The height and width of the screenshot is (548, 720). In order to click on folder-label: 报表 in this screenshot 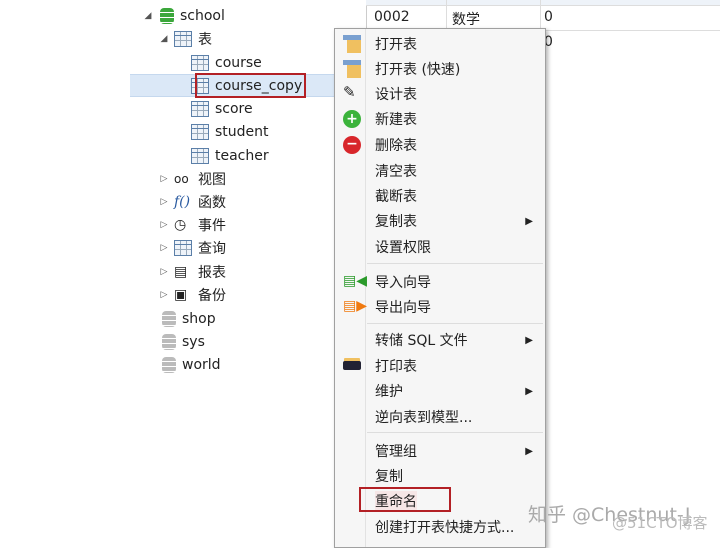, I will do `click(212, 272)`.